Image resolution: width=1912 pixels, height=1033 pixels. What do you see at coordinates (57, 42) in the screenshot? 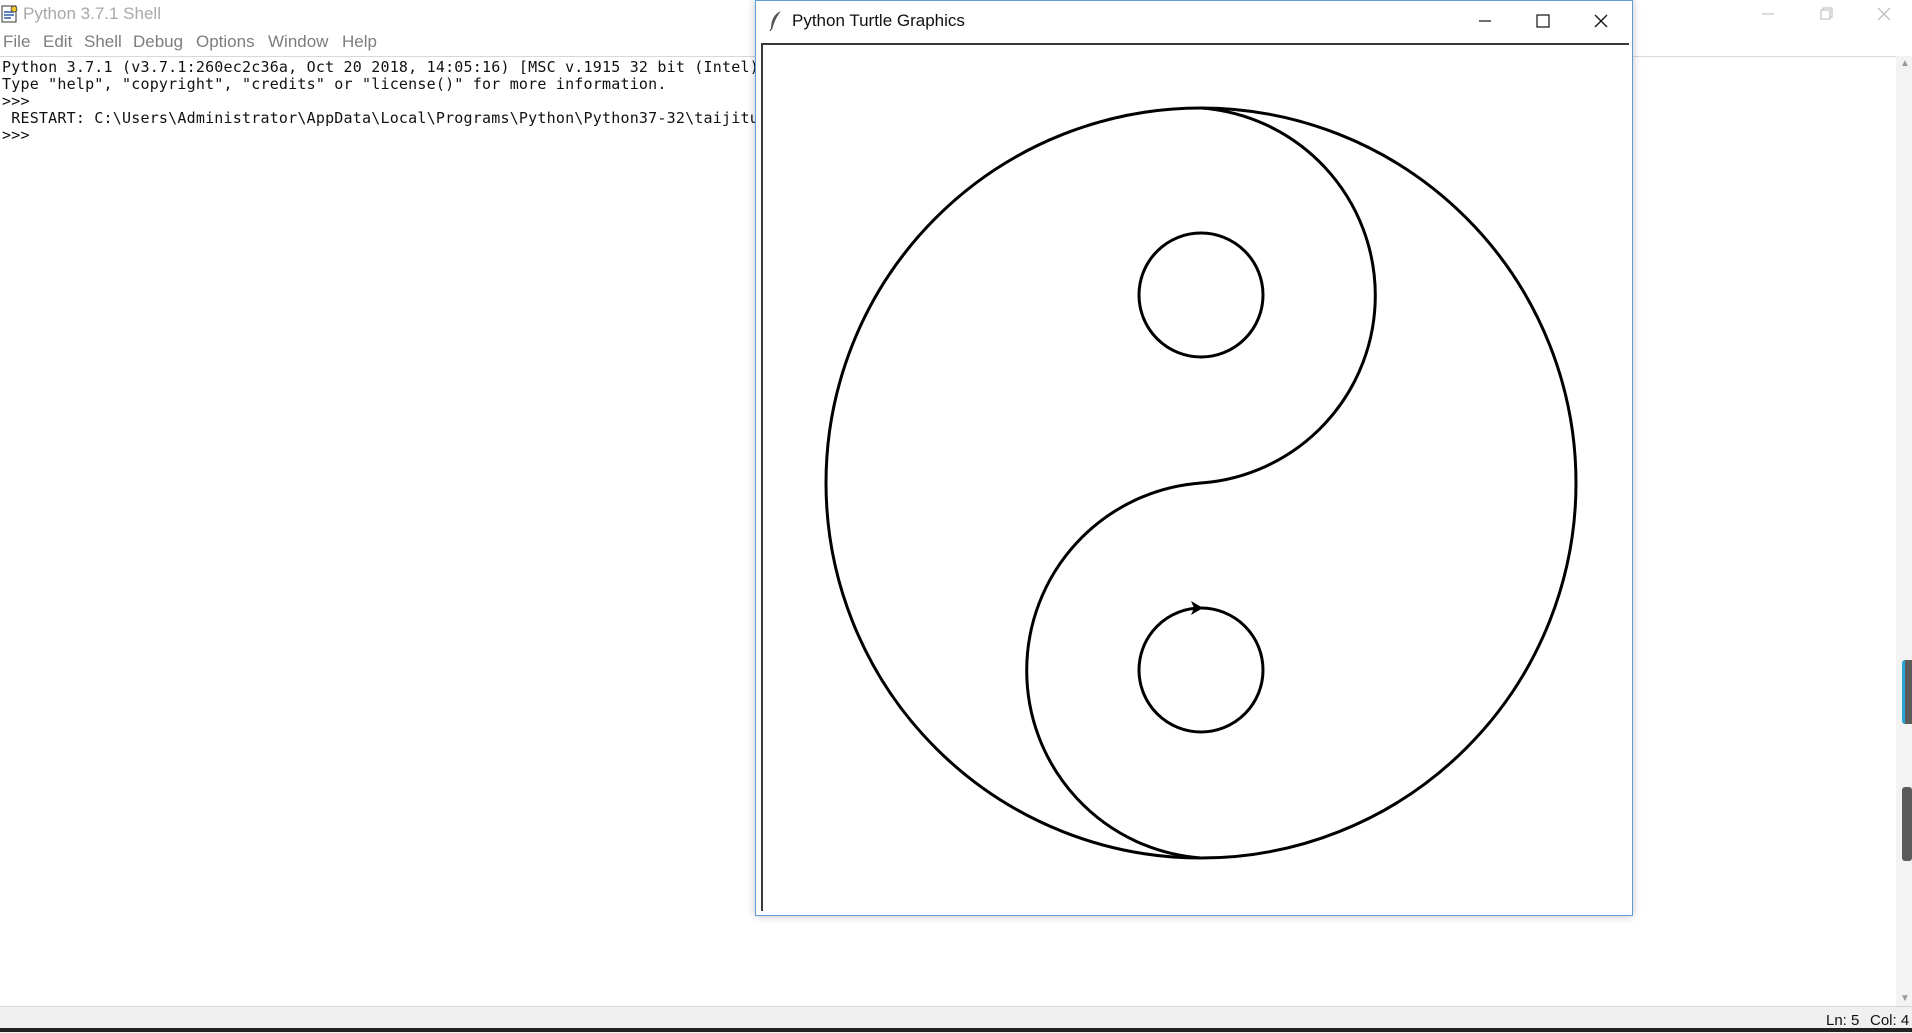
I see `menu-edit: Edit` at bounding box center [57, 42].